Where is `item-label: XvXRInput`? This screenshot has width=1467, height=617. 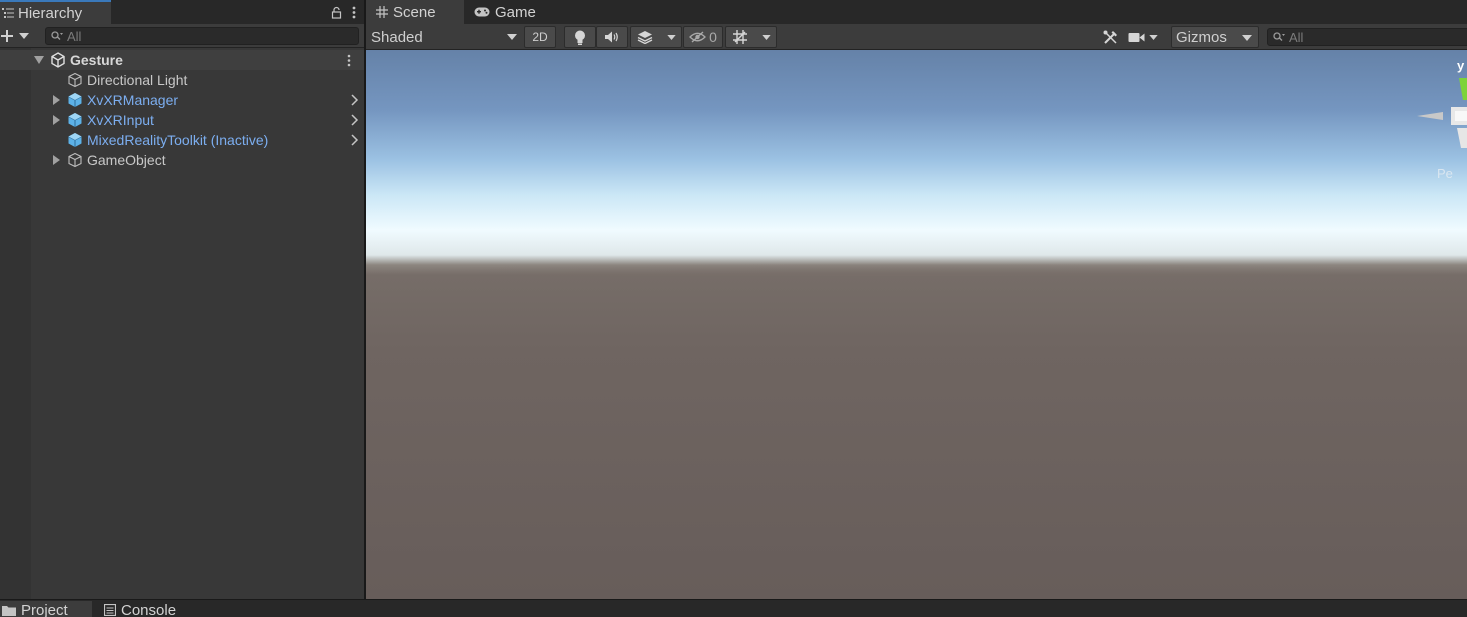
item-label: XvXRInput is located at coordinates (120, 120).